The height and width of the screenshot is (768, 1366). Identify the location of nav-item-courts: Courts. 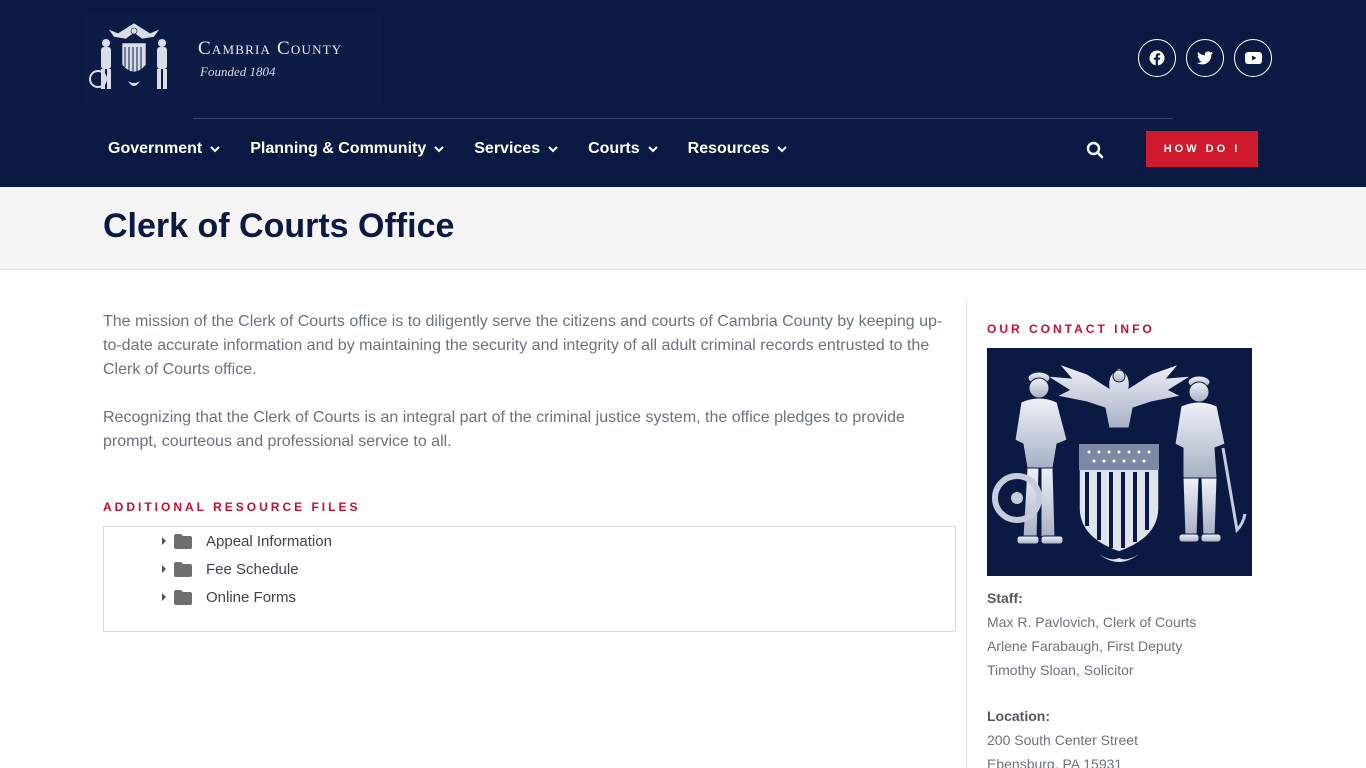
(623, 149).